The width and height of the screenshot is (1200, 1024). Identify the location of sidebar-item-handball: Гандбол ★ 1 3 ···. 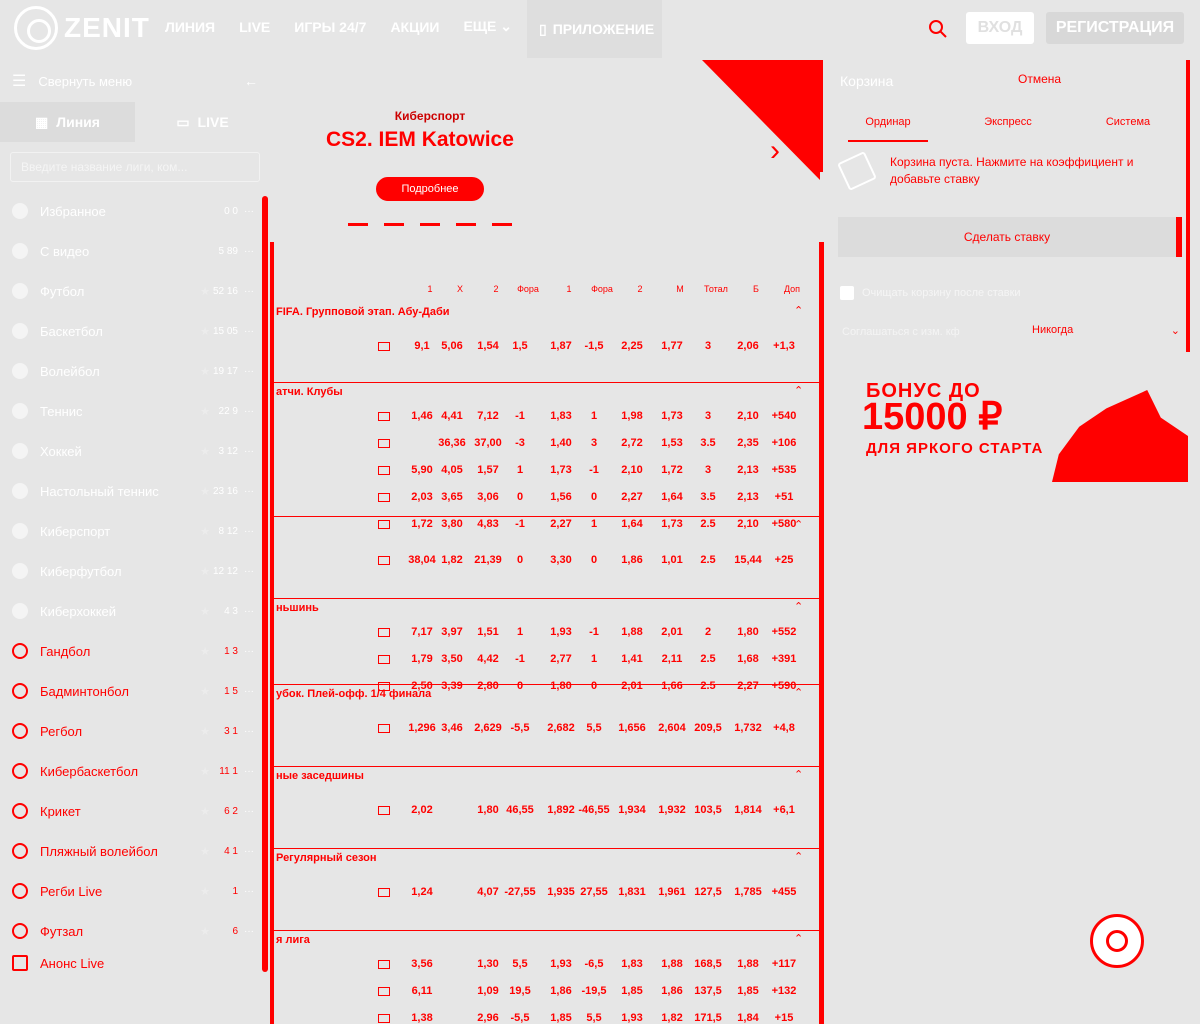
(131, 651).